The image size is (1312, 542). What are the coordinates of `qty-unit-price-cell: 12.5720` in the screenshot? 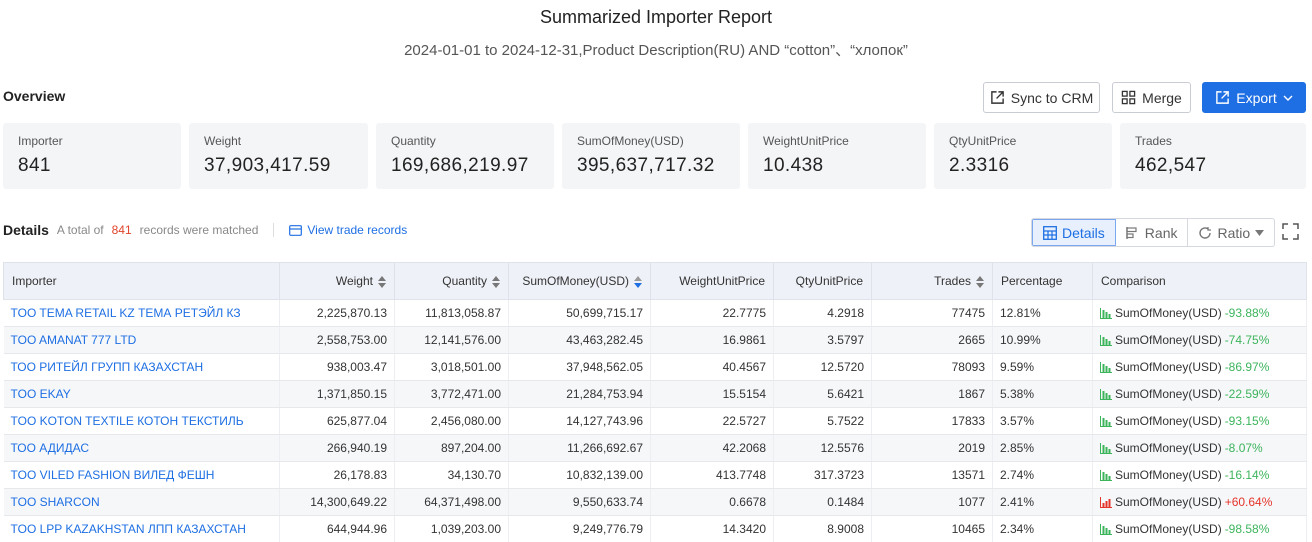 It's located at (822, 367).